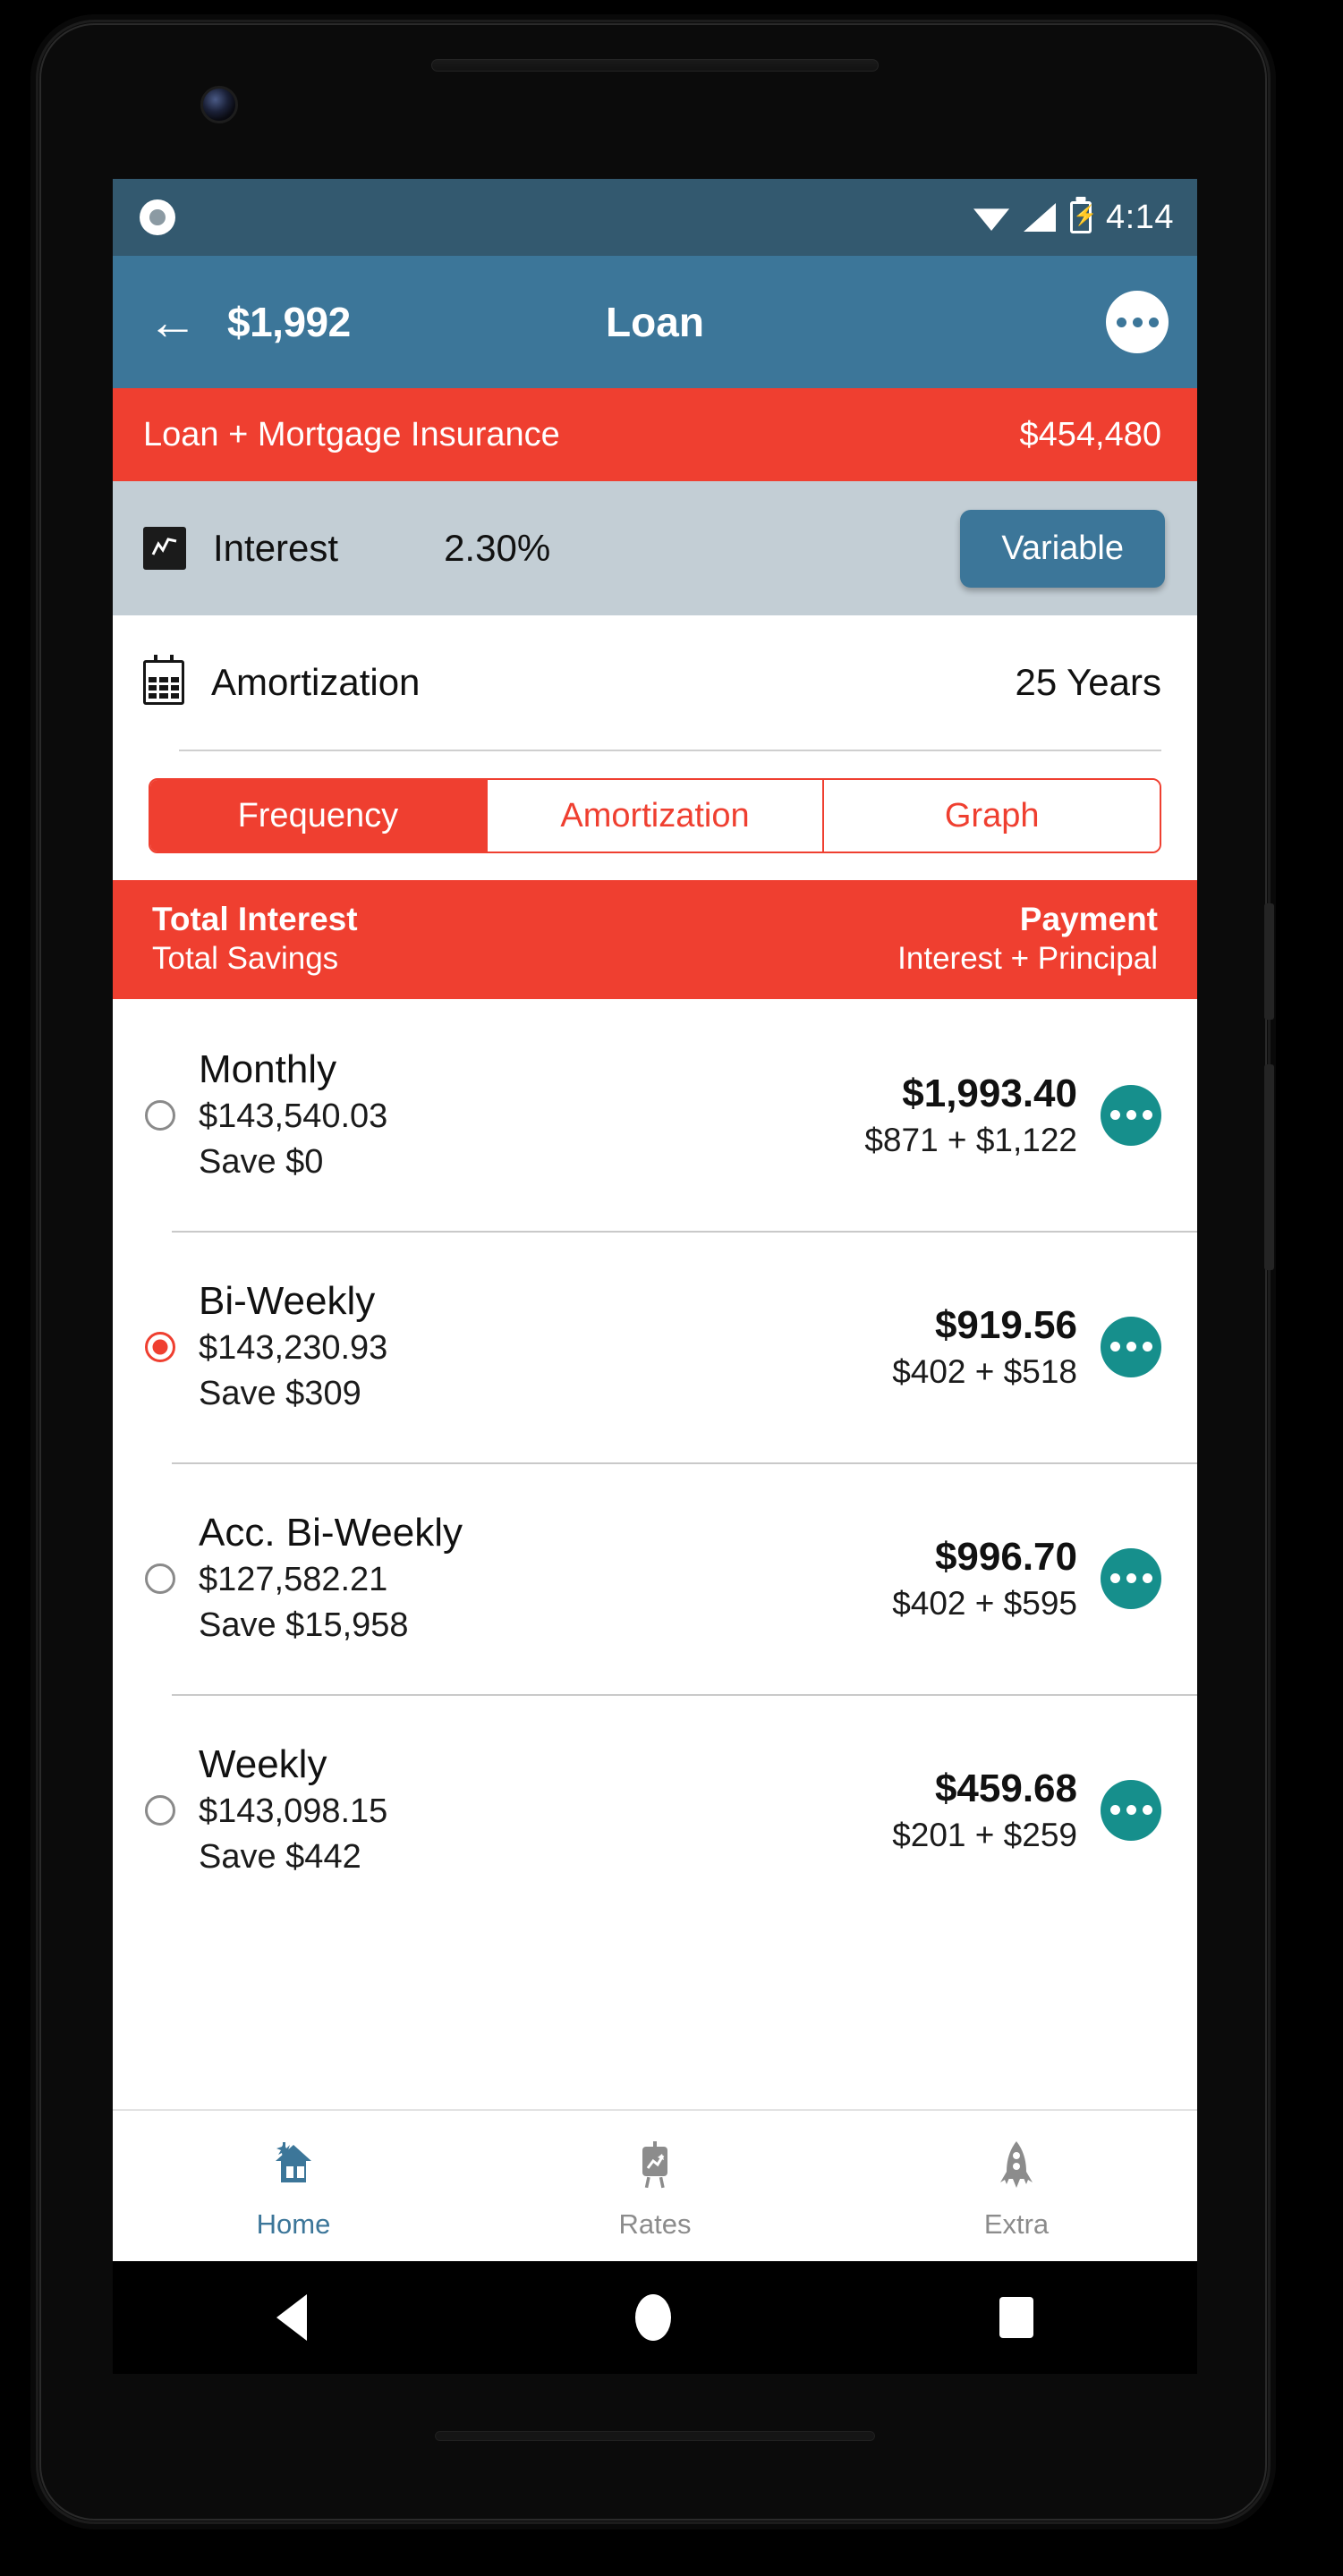  Describe the element at coordinates (1027, 939) in the screenshot. I see `table-header-right: Payment Interest + Principal` at that location.